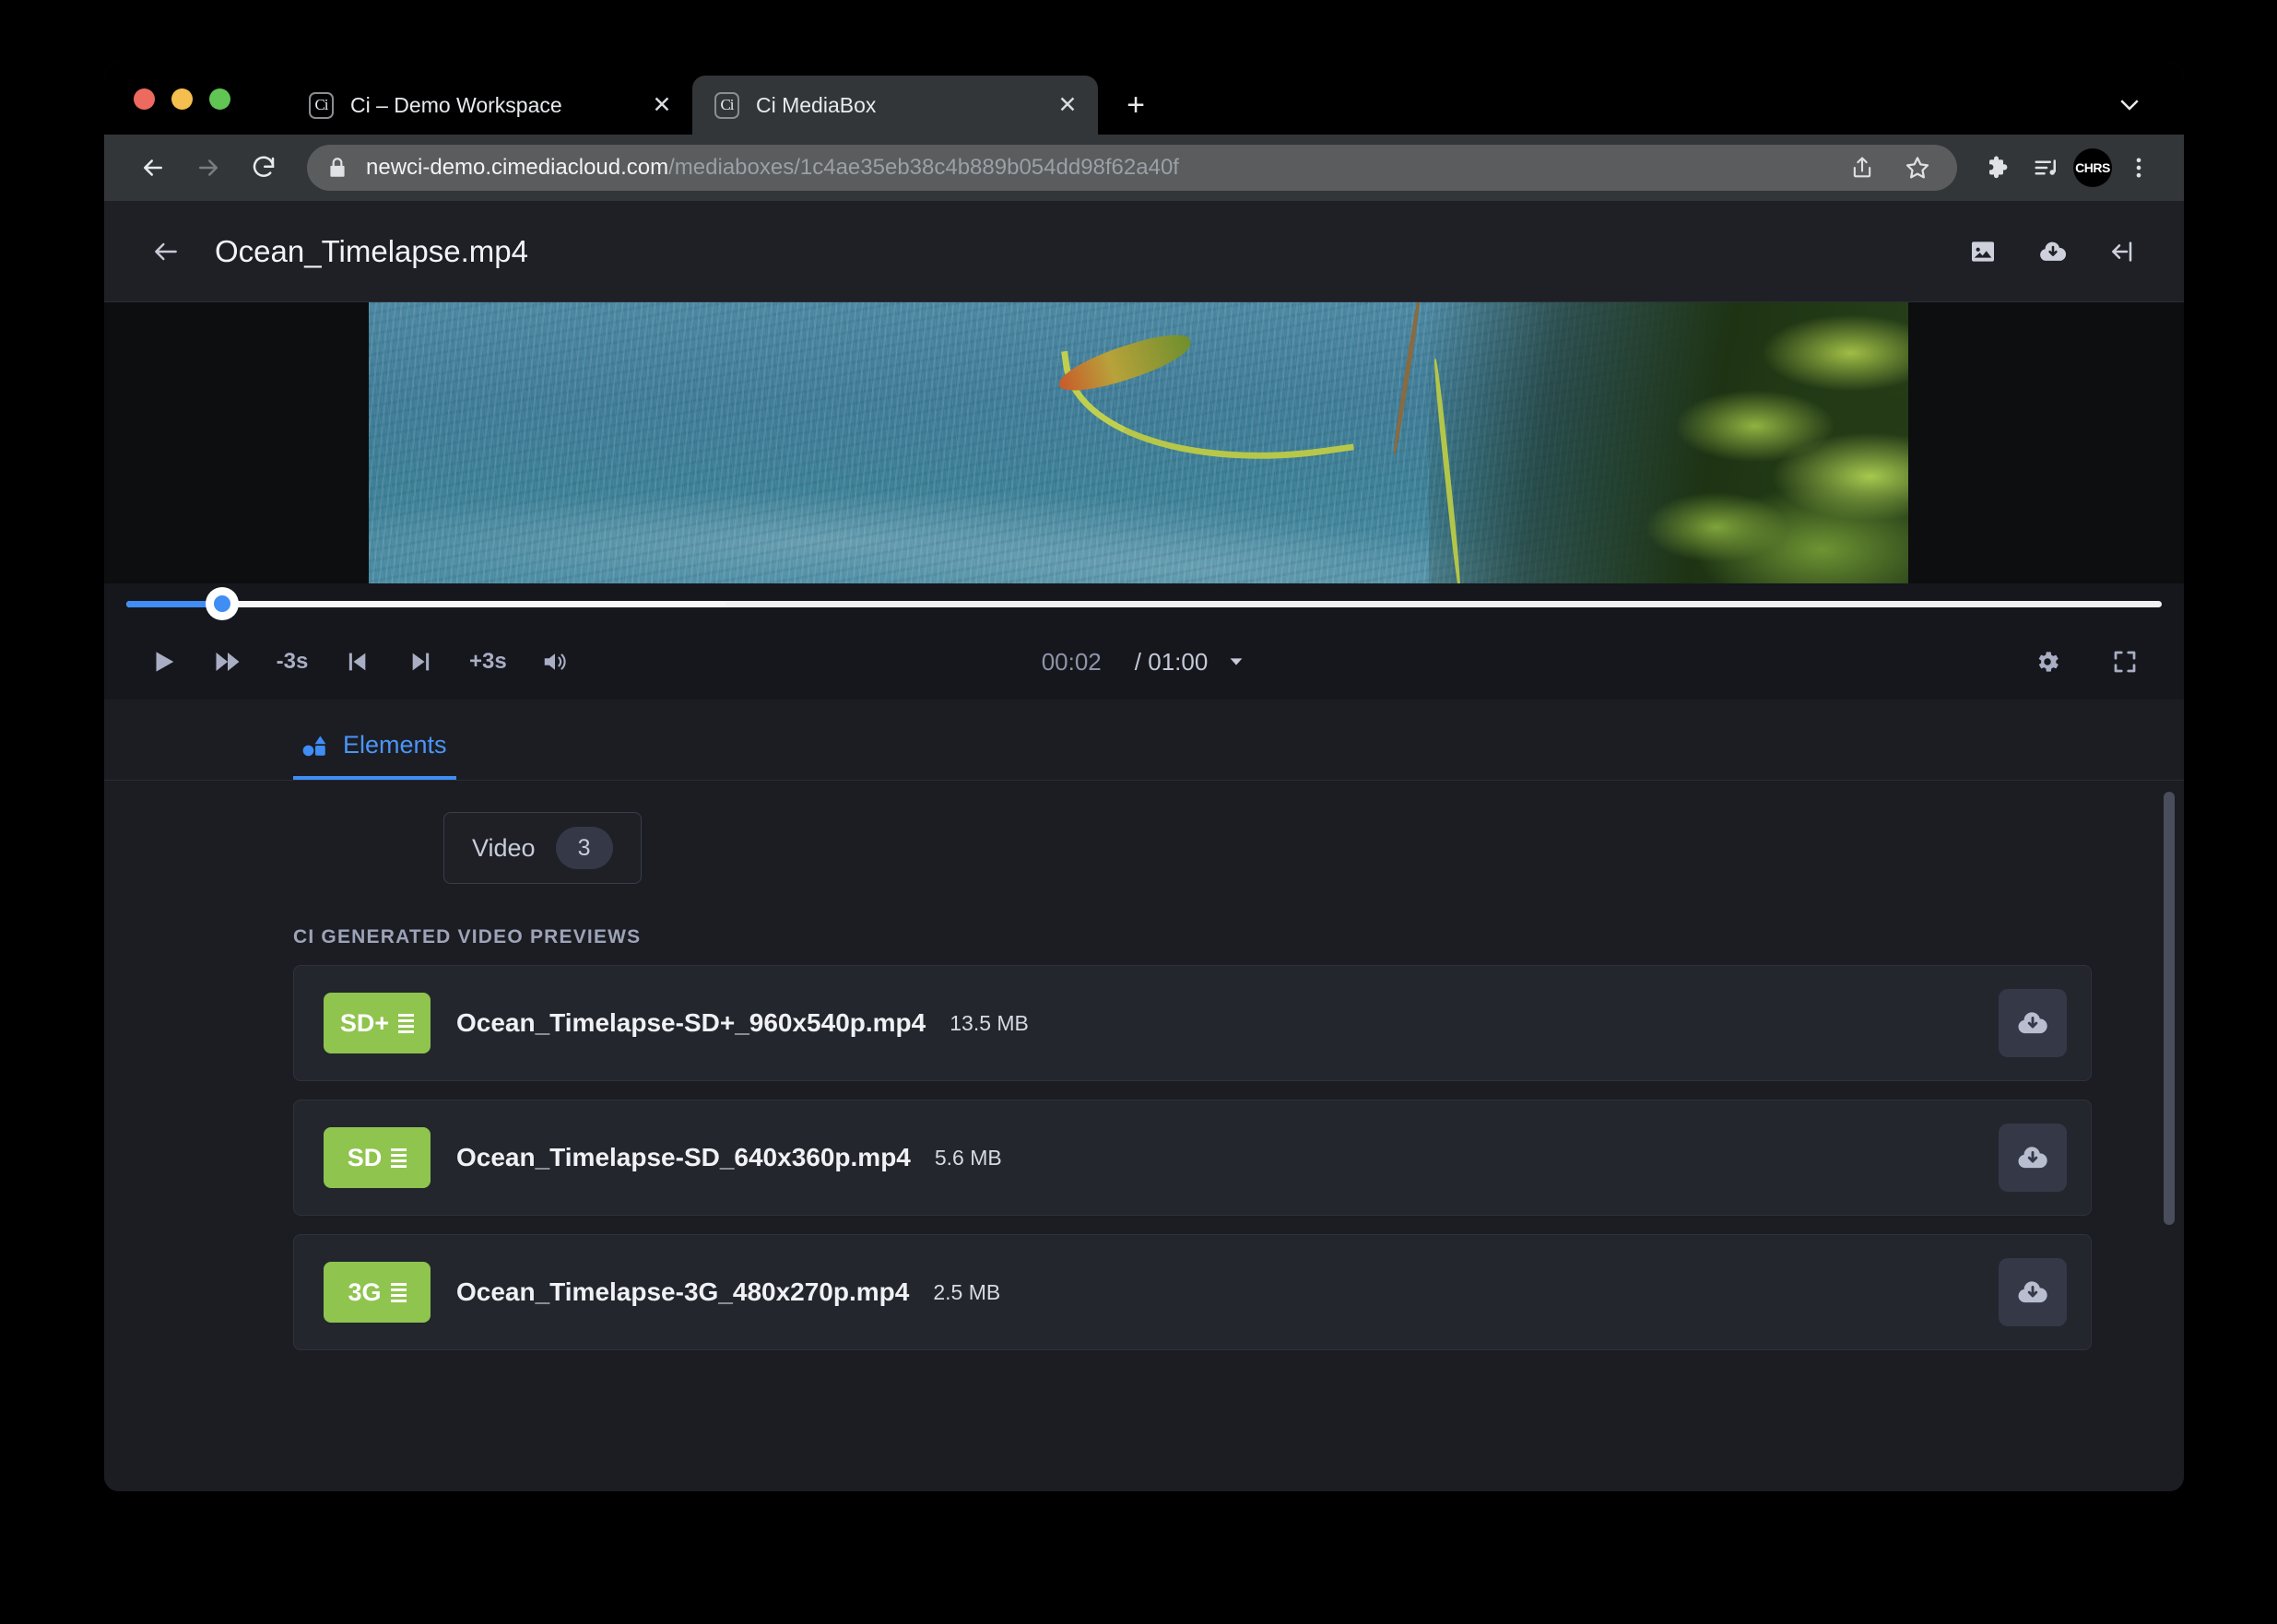 Image resolution: width=2277 pixels, height=1624 pixels. I want to click on prev-frame-icon, so click(357, 662).